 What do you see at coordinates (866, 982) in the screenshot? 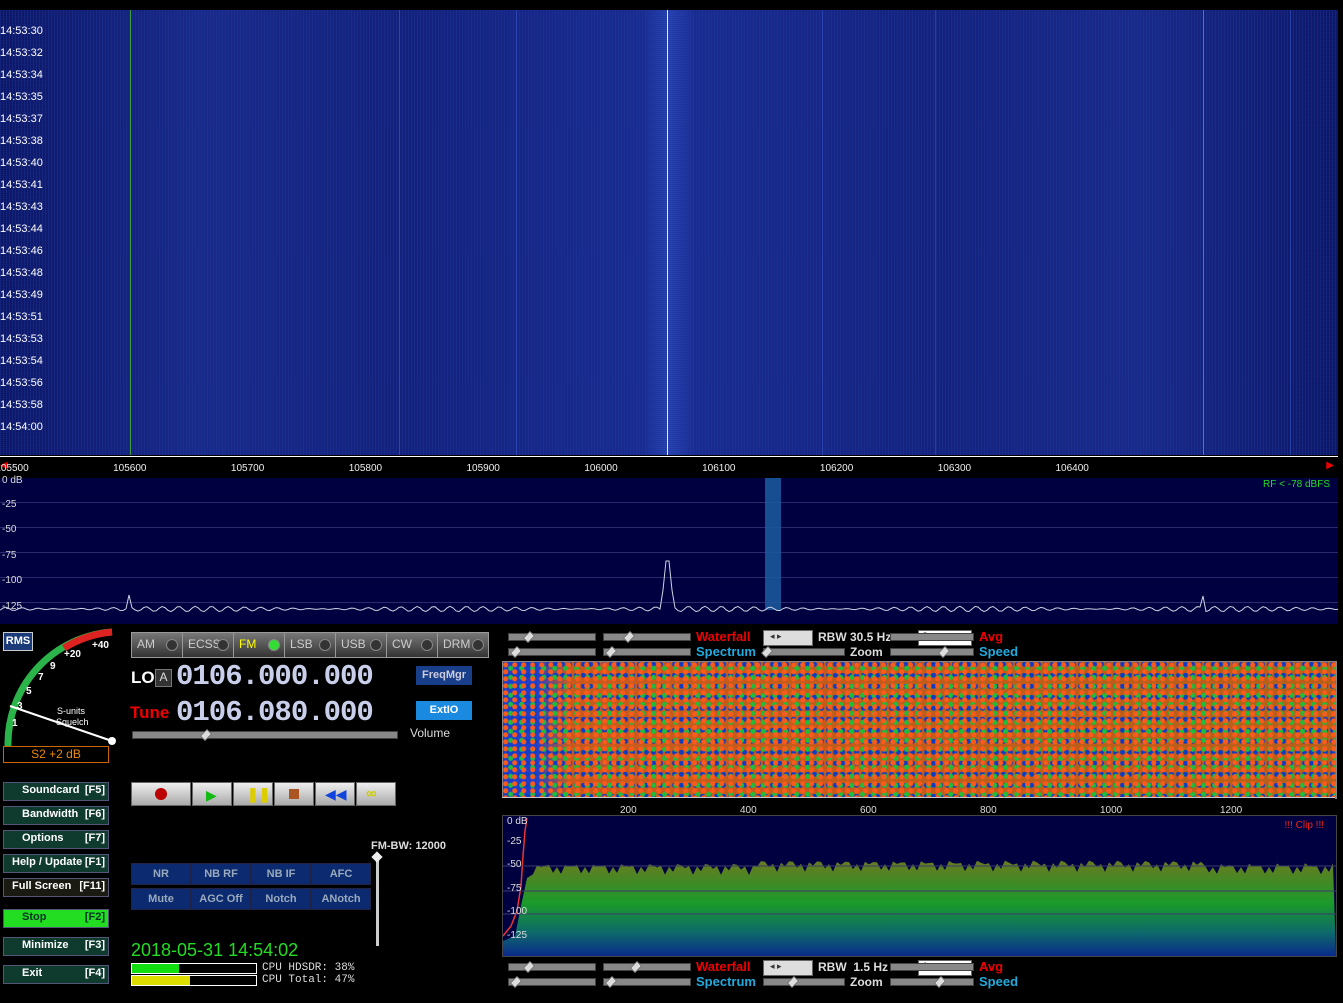
I see `zoom-label-2: Zoom` at bounding box center [866, 982].